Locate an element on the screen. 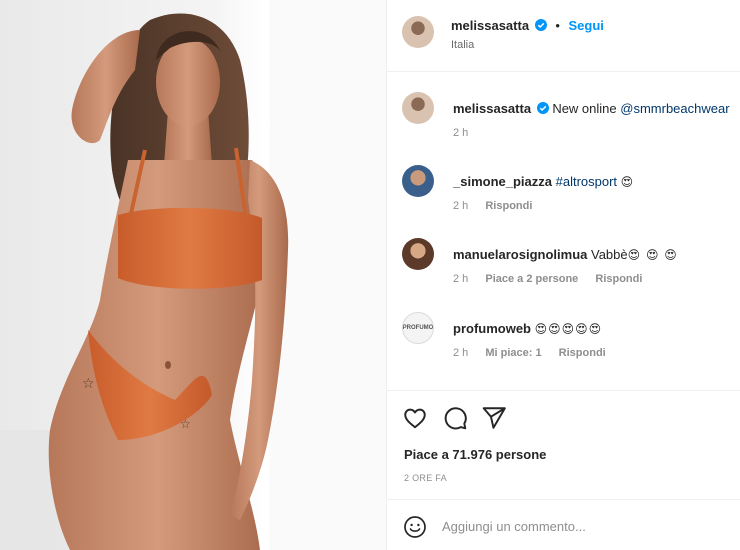 The width and height of the screenshot is (740, 550). hashtag-link: #altrosport is located at coordinates (586, 181).